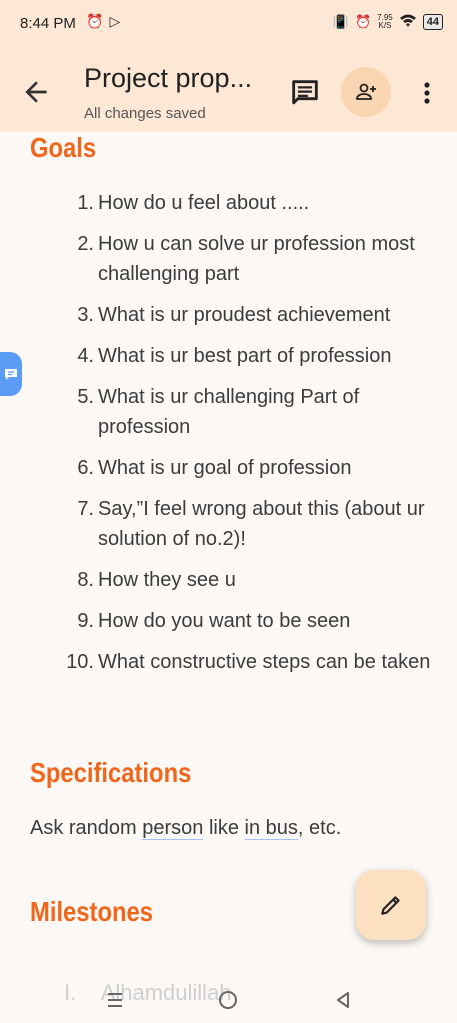 Image resolution: width=457 pixels, height=1023 pixels. I want to click on app-toolbar: Project prop... All changes saved, so click(228, 91).